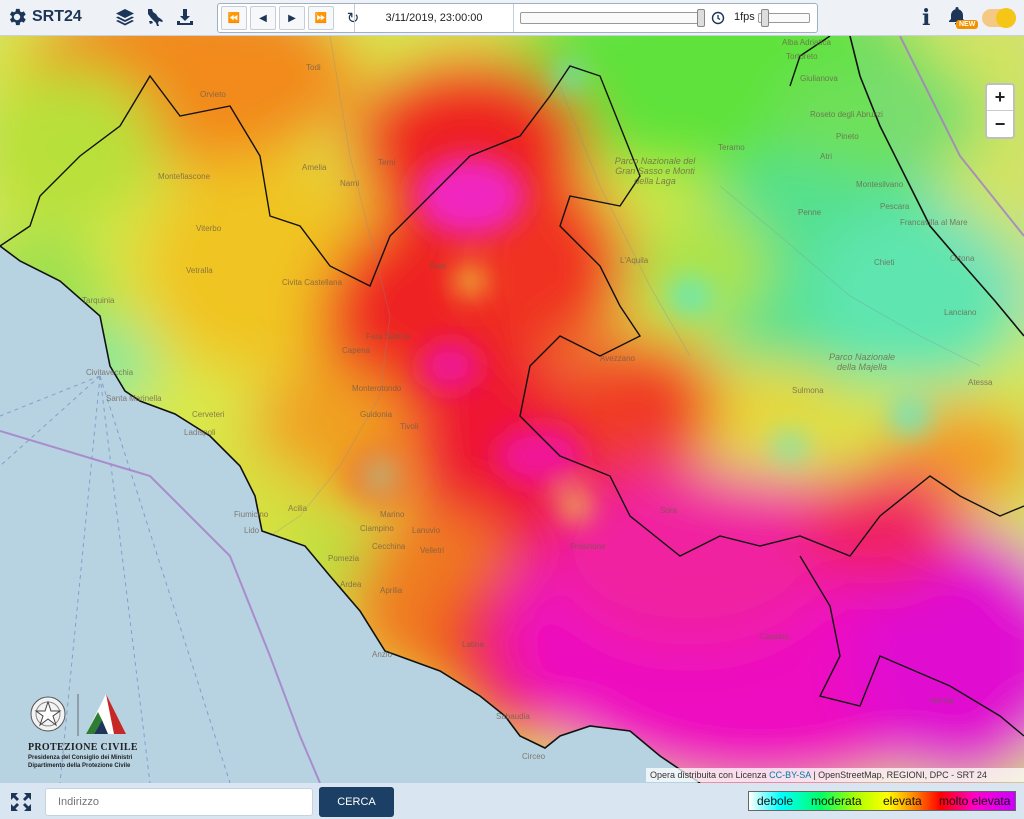 The height and width of the screenshot is (819, 1024). Describe the element at coordinates (612, 18) in the screenshot. I see `time-slider` at that location.